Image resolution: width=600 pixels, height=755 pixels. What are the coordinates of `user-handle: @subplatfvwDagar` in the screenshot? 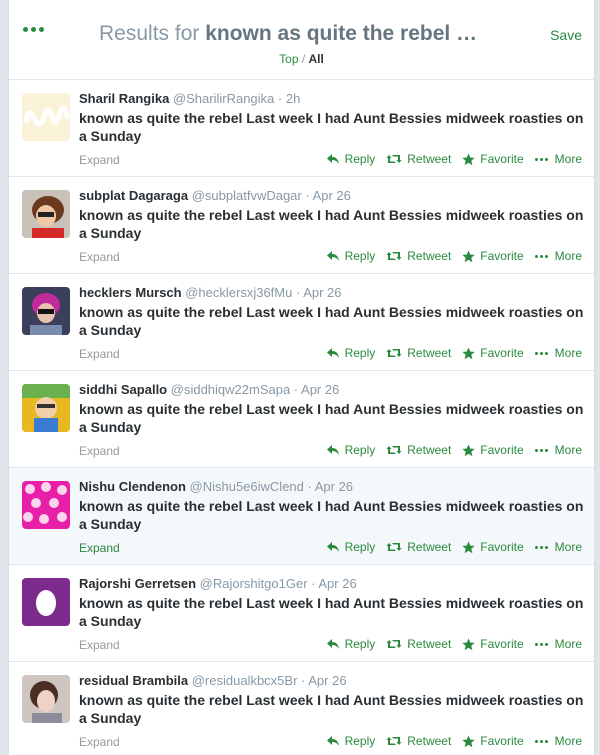 It's located at (247, 195).